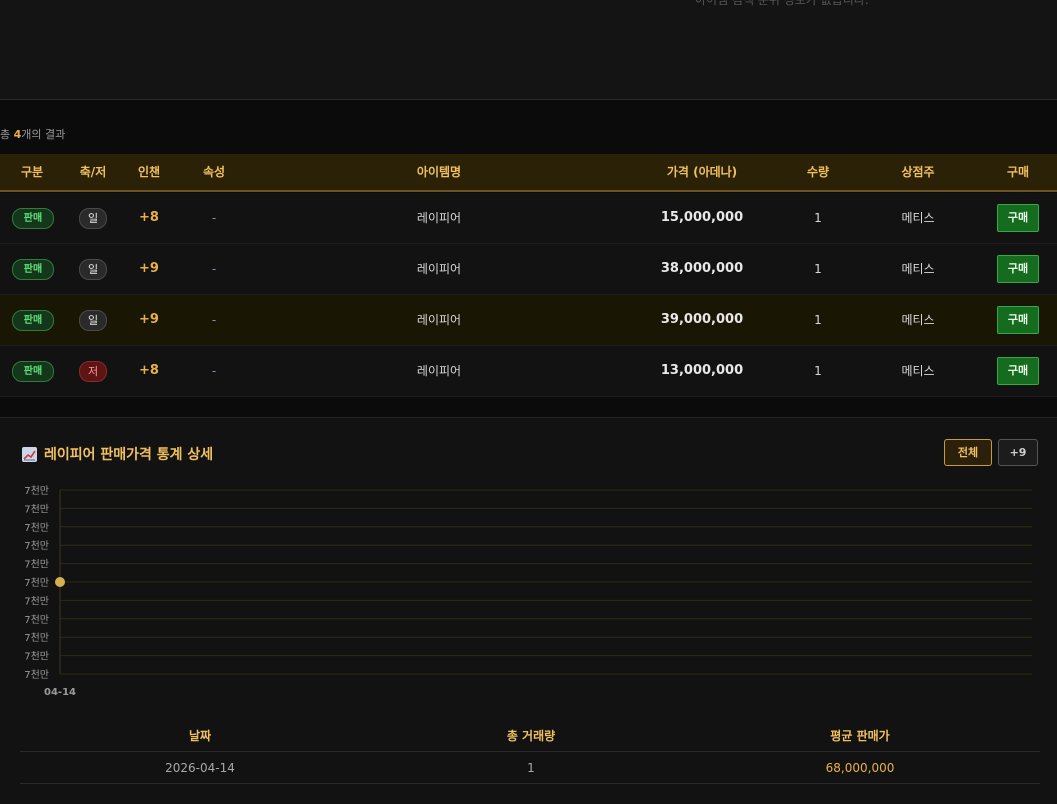 The image size is (1057, 804). What do you see at coordinates (93, 172) in the screenshot?
I see `header-bless: 축/저` at bounding box center [93, 172].